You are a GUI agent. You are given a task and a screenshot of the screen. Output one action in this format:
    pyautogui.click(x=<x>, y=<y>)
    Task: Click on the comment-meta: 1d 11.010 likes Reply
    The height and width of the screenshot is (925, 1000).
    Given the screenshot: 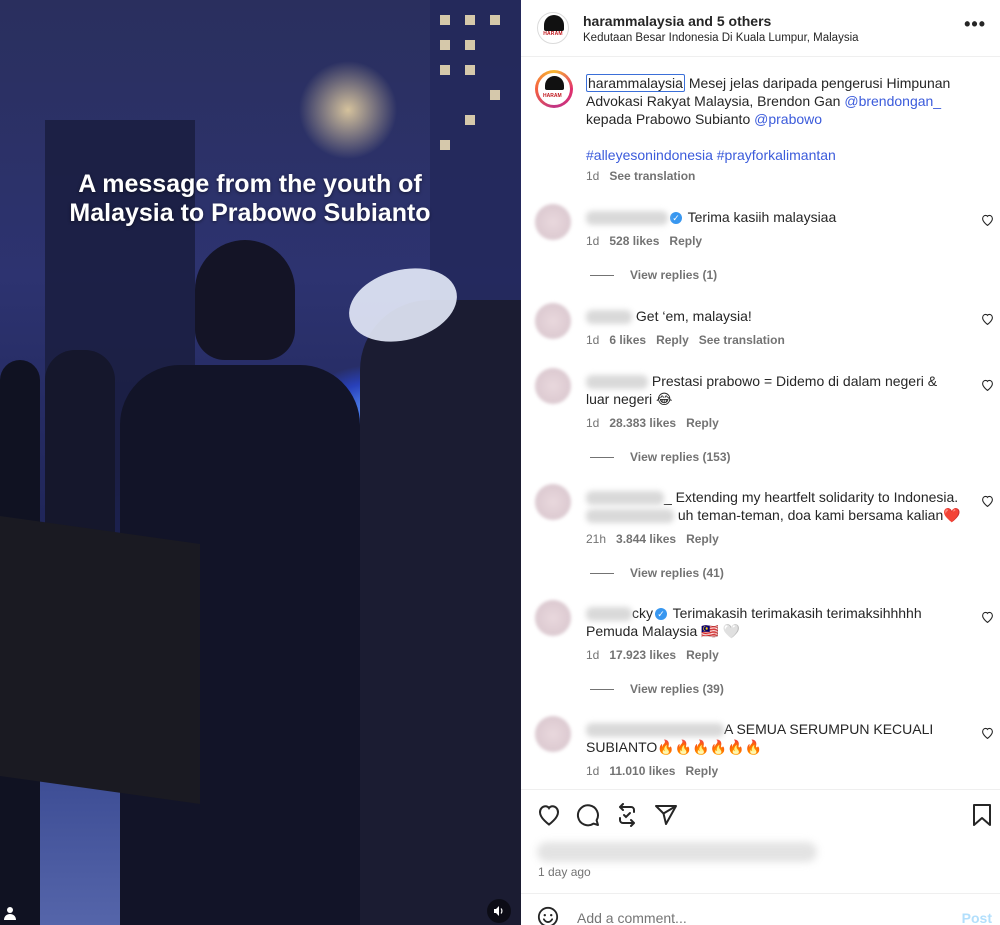 What is the action you would take?
    pyautogui.click(x=652, y=771)
    